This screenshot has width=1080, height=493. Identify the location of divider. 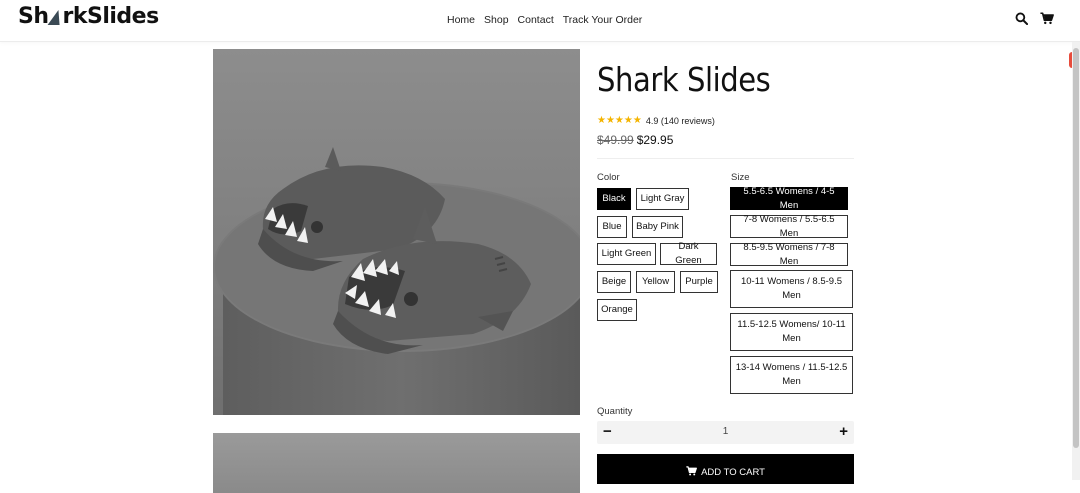
(725, 158).